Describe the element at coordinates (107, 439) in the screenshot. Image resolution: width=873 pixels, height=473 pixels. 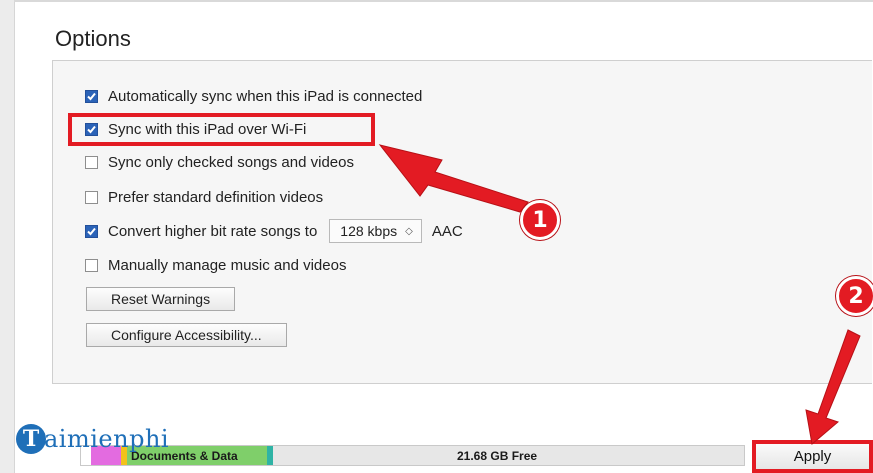
I see `watermark-text: aimienphi` at that location.